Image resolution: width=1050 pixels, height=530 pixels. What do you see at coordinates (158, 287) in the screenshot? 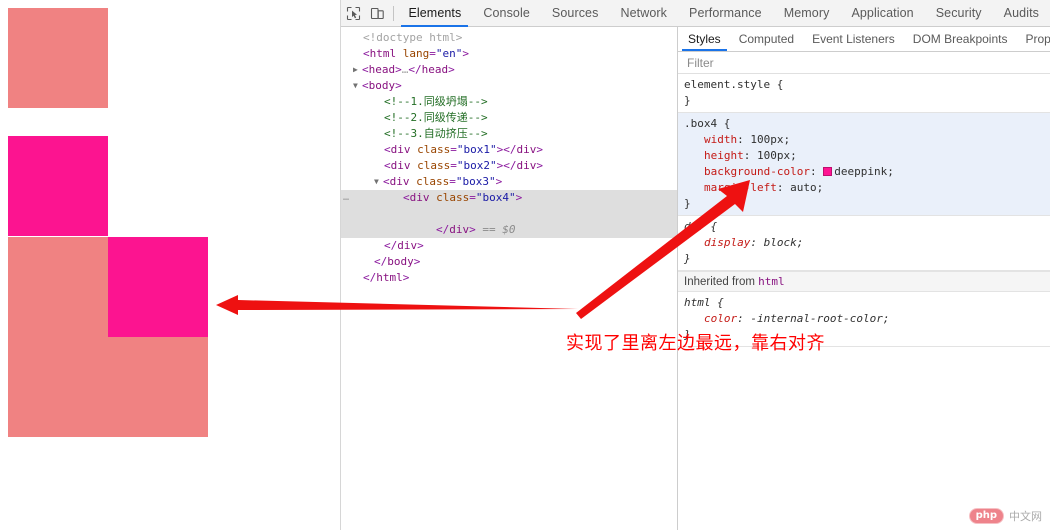
I see `rendered-box4` at bounding box center [158, 287].